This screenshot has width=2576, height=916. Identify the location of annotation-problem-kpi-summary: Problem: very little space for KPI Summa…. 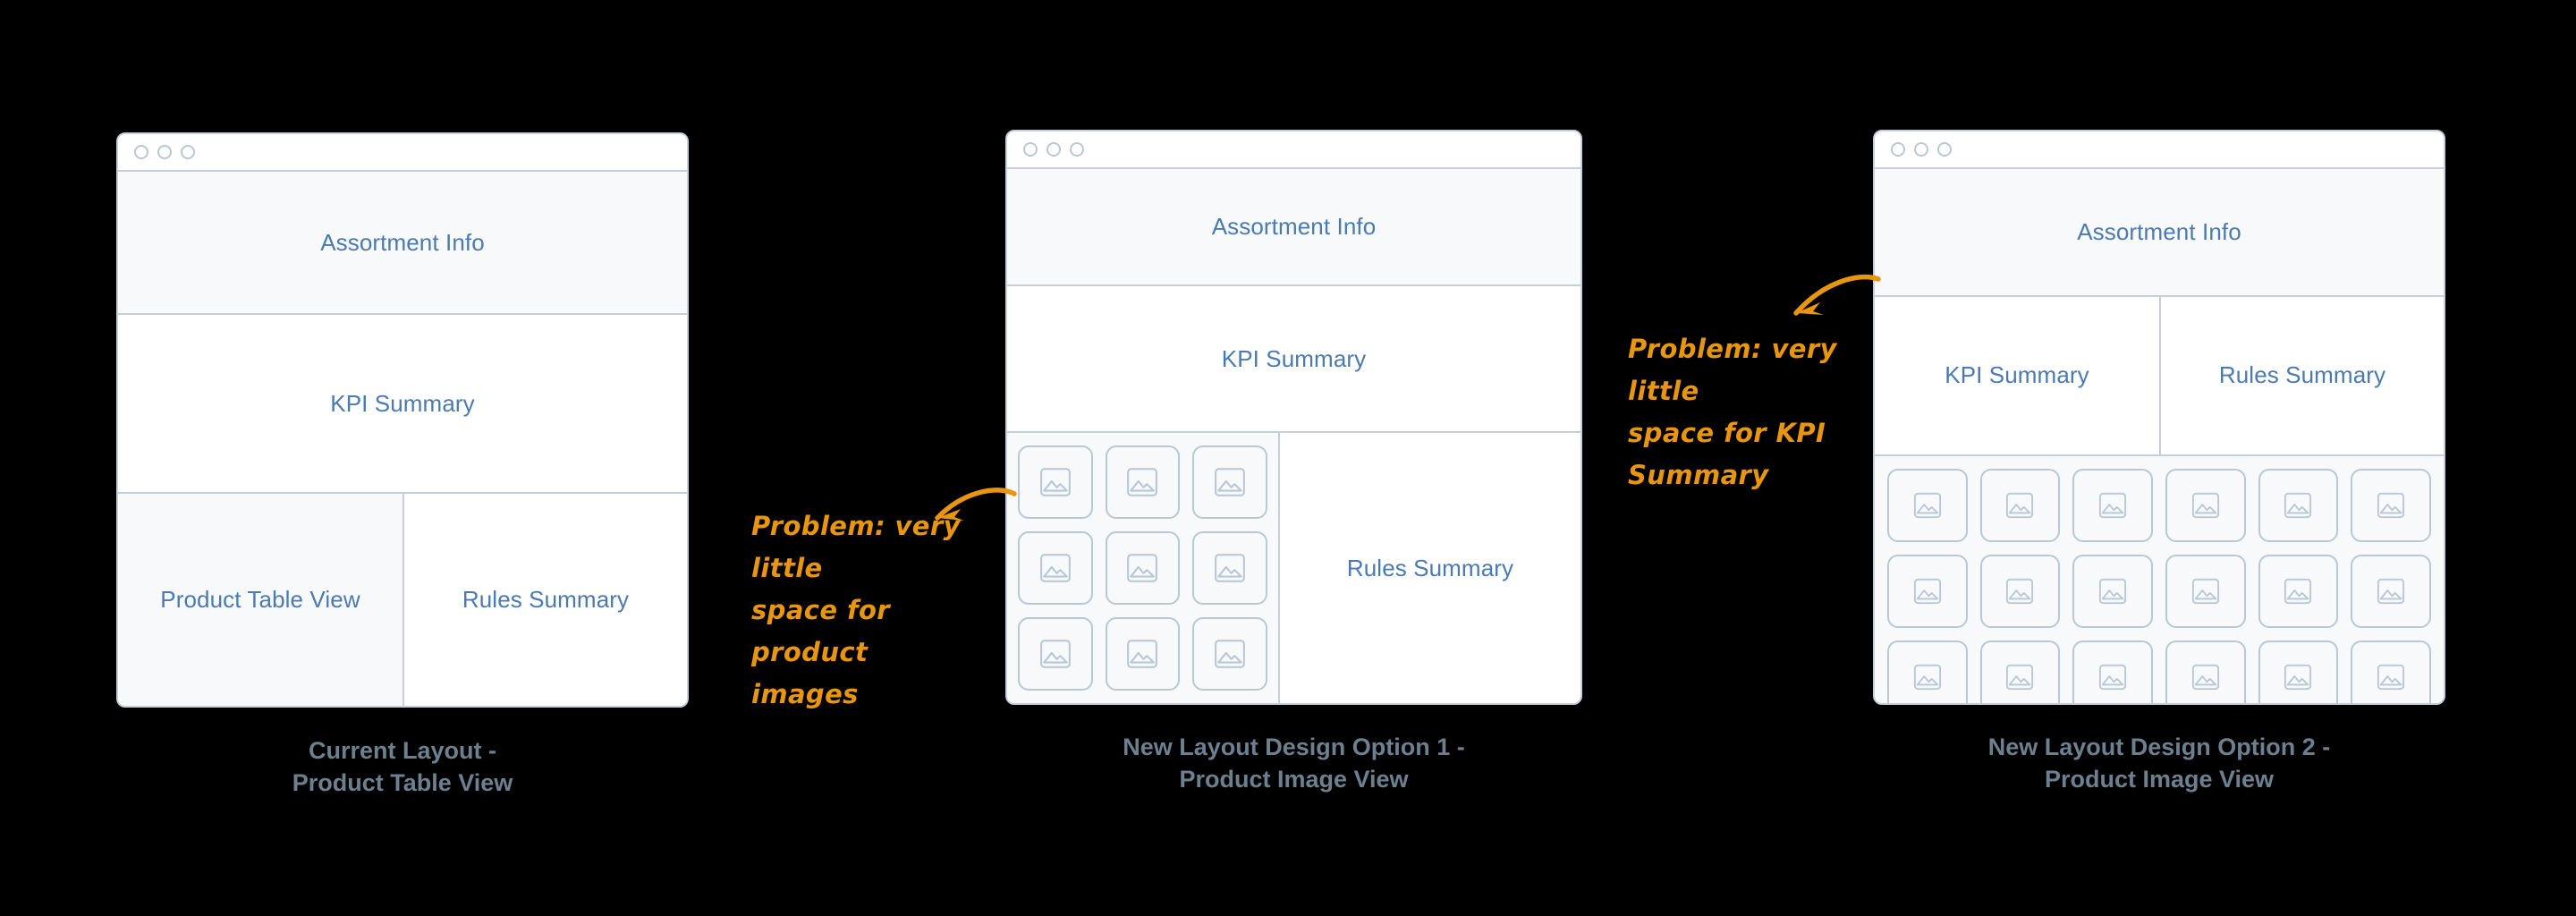
(1732, 412).